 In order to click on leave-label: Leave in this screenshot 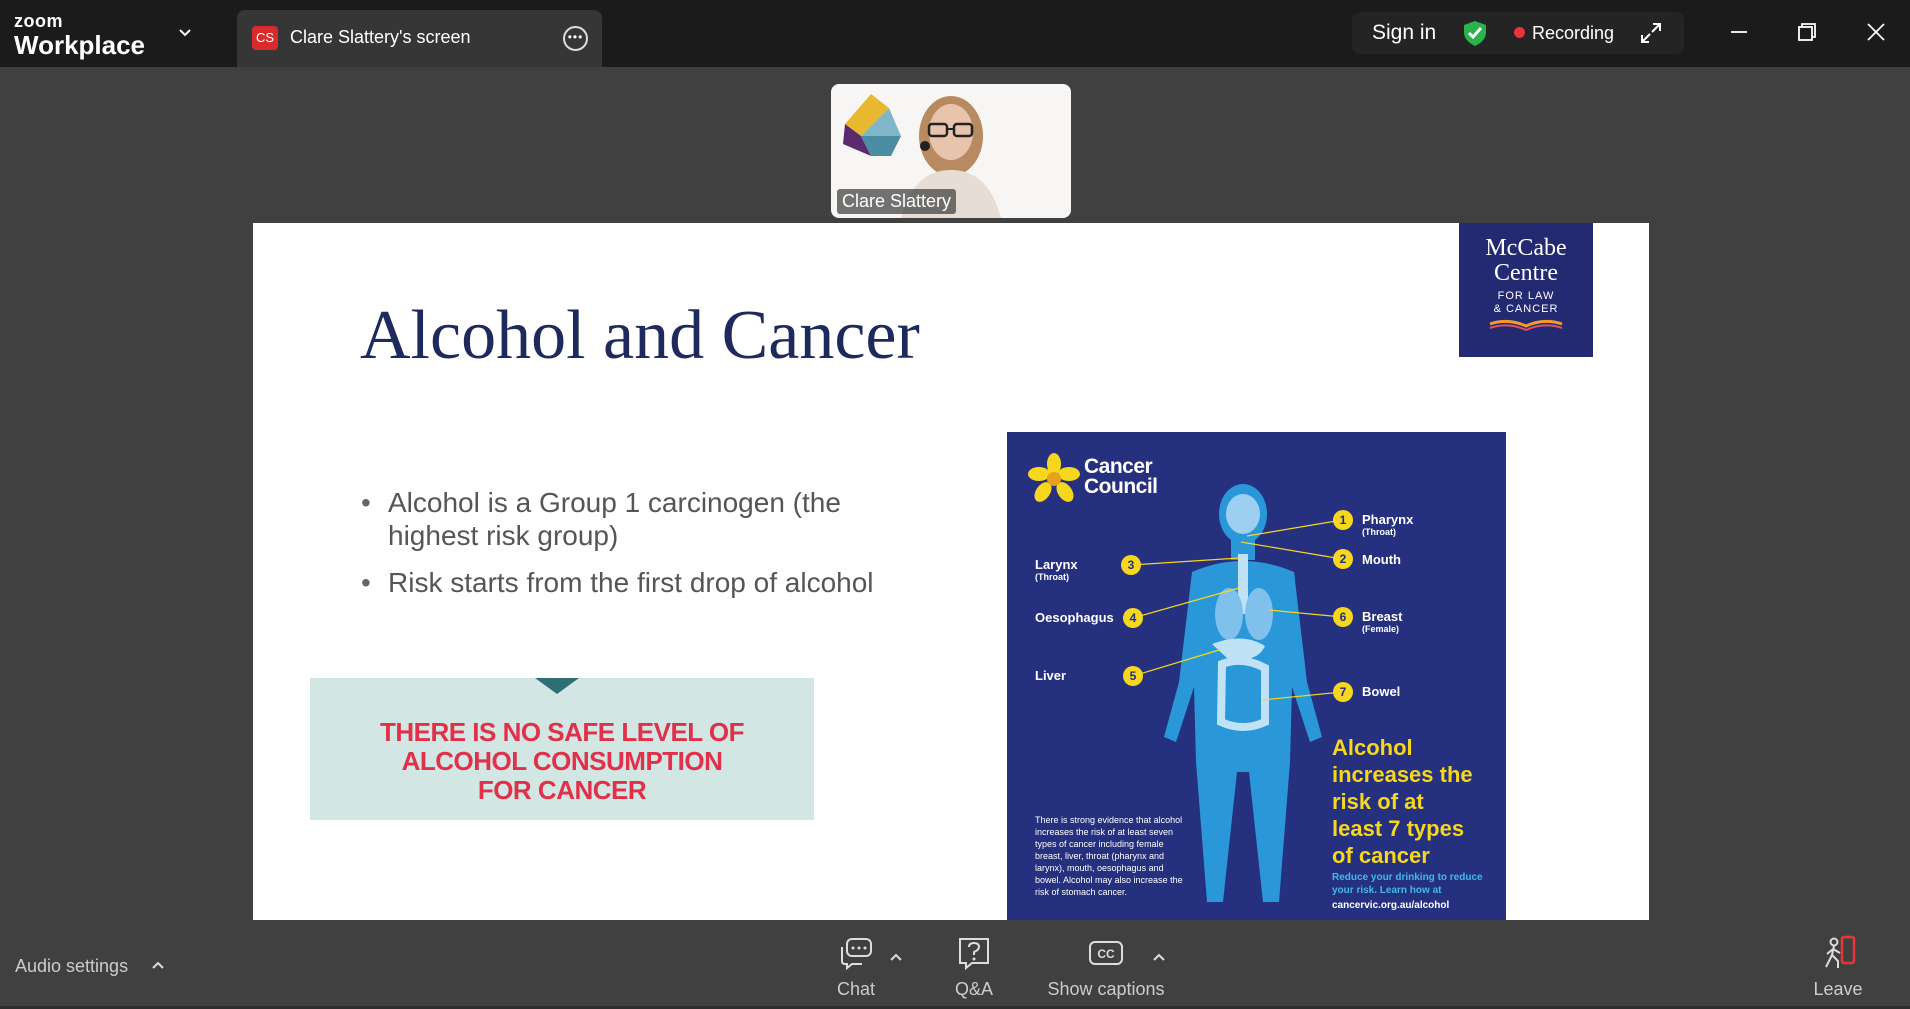, I will do `click(1838, 989)`.